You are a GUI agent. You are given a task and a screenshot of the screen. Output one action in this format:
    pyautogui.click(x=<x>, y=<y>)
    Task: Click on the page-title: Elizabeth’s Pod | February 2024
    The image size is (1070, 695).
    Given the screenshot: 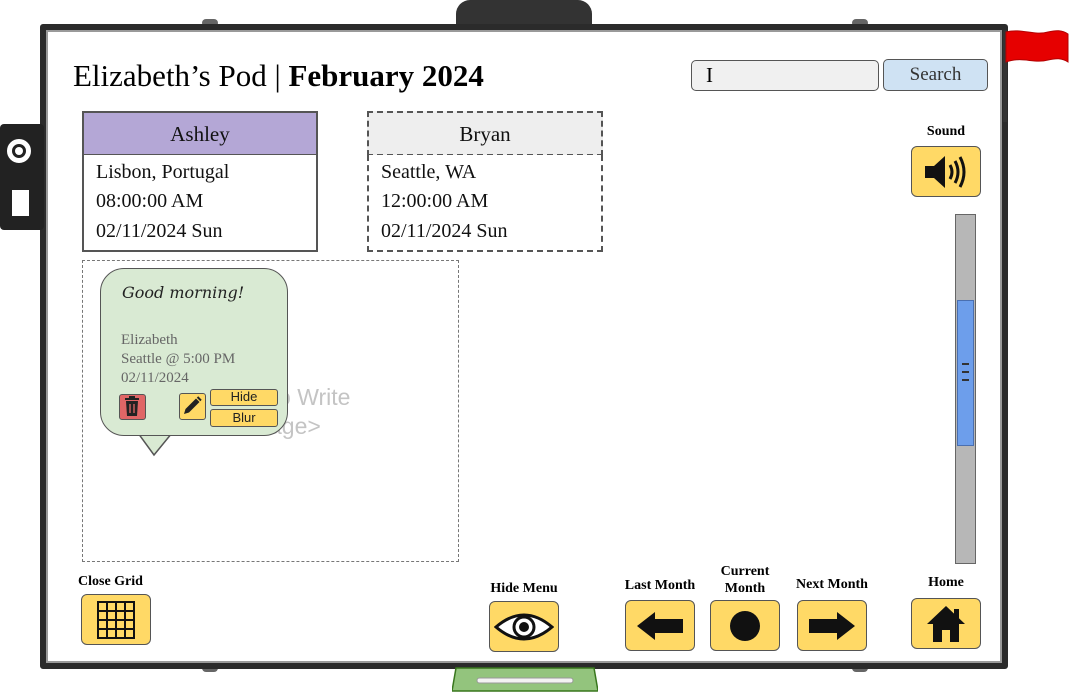 What is the action you would take?
    pyautogui.click(x=278, y=76)
    